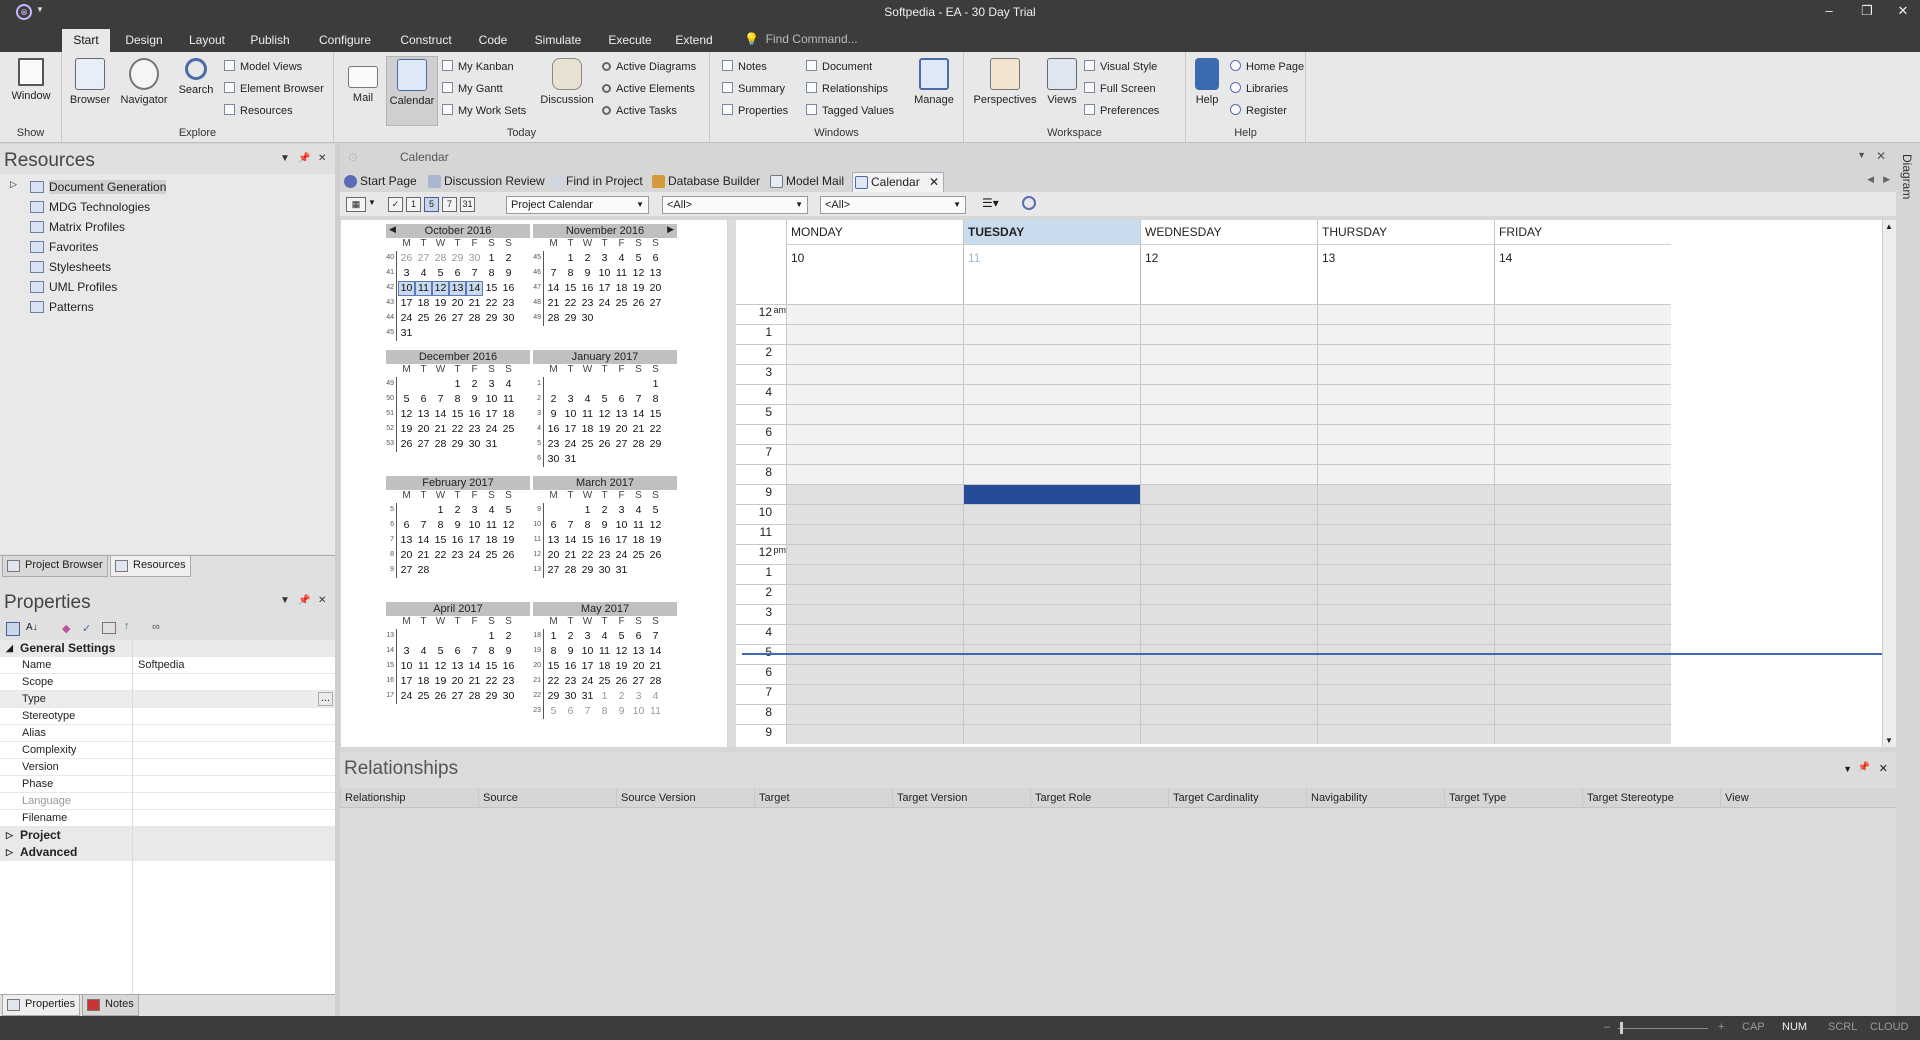 This screenshot has width=1920, height=1040. What do you see at coordinates (474, 414) in the screenshot?
I see `calendar-day: 16` at bounding box center [474, 414].